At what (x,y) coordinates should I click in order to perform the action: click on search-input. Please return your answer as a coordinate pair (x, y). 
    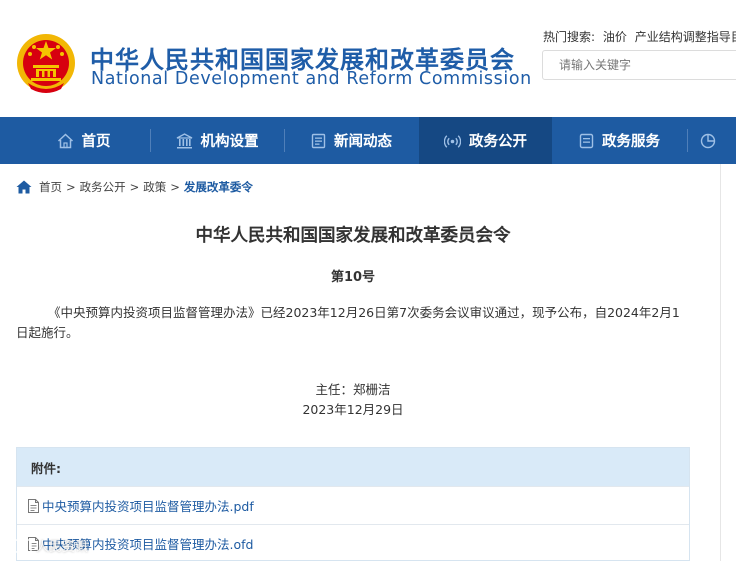
    Looking at the image, I should click on (639, 65).